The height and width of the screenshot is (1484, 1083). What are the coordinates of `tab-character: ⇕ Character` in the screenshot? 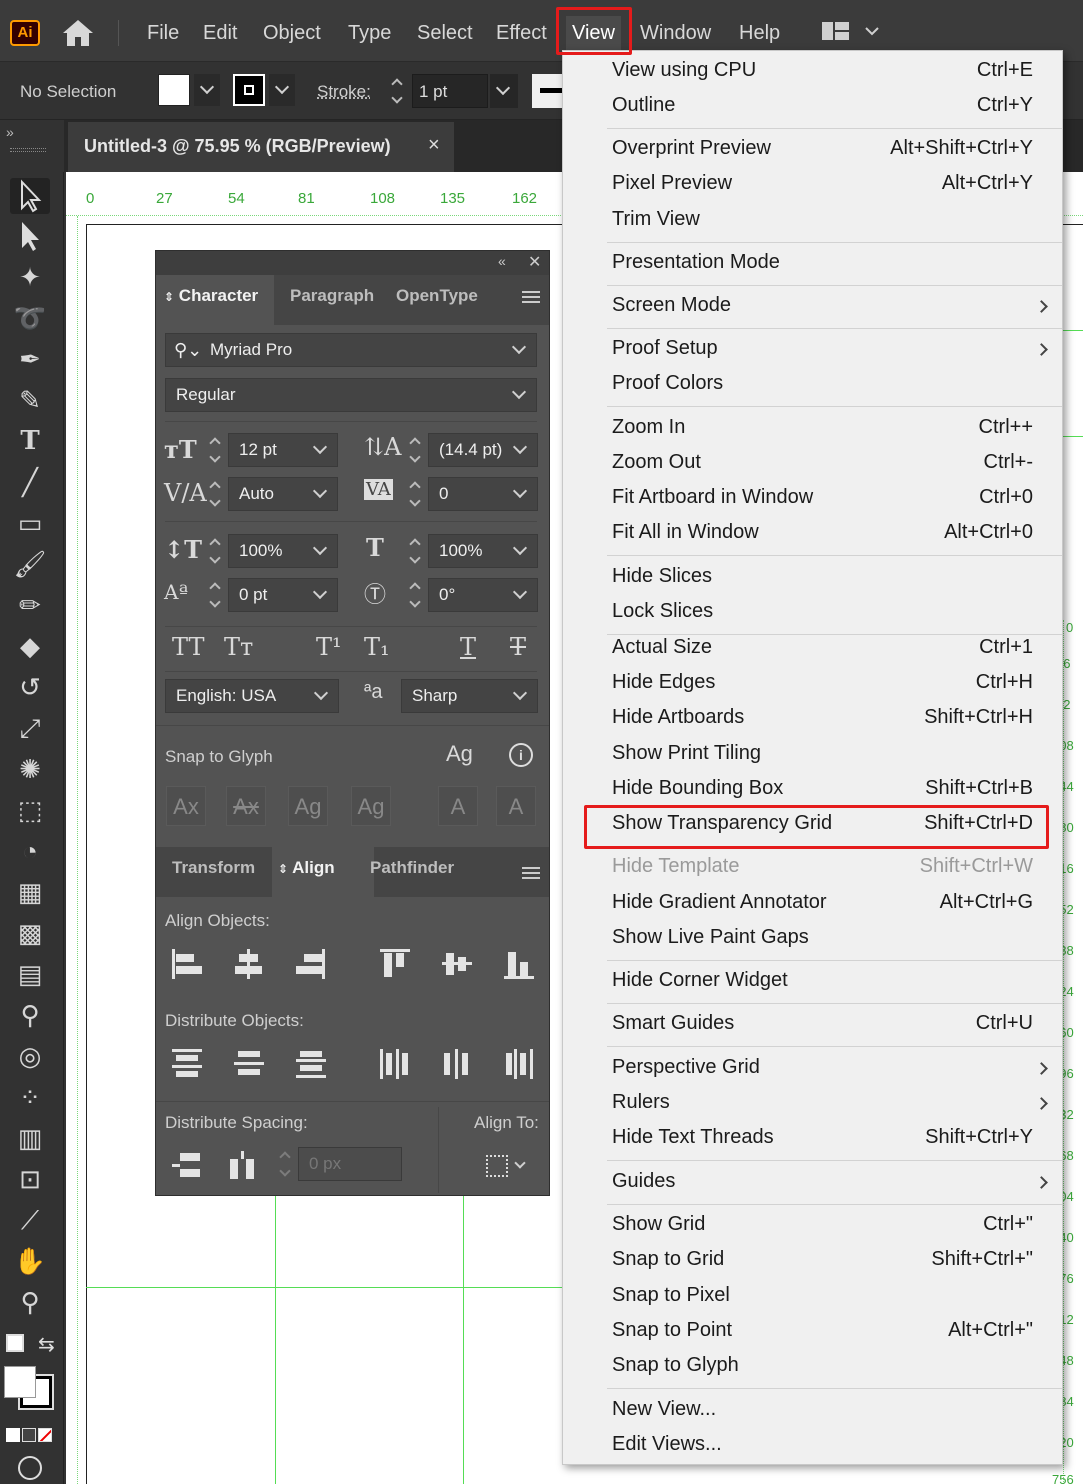 It's located at (215, 300).